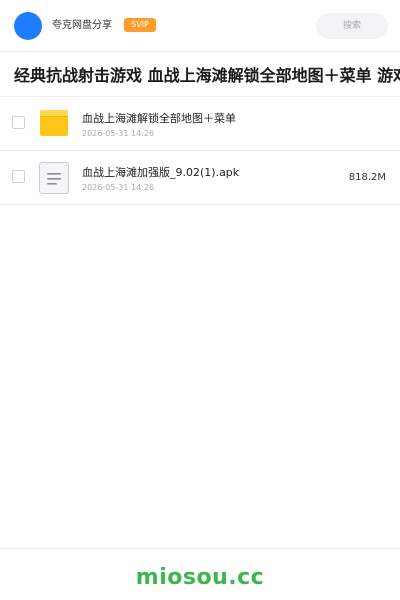  I want to click on header-bar: 夸克网盘分享 SVIP 搜索, so click(200, 26).